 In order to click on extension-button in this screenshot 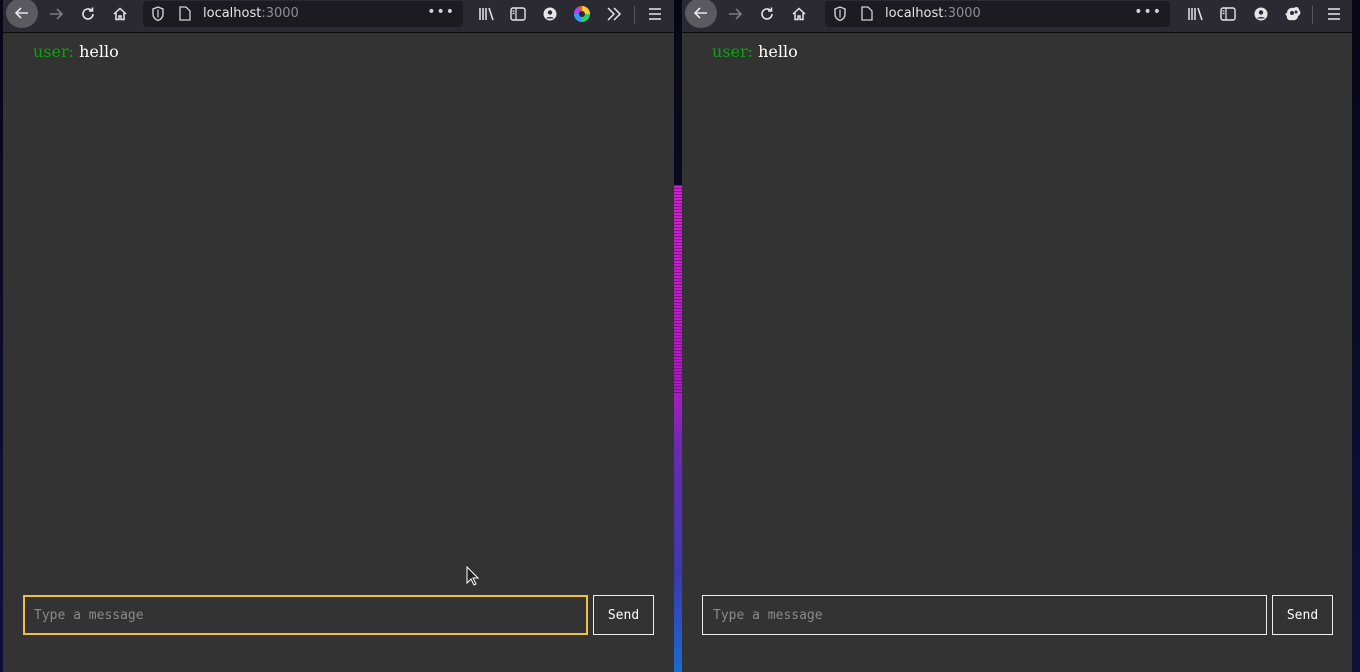, I will do `click(1293, 14)`.